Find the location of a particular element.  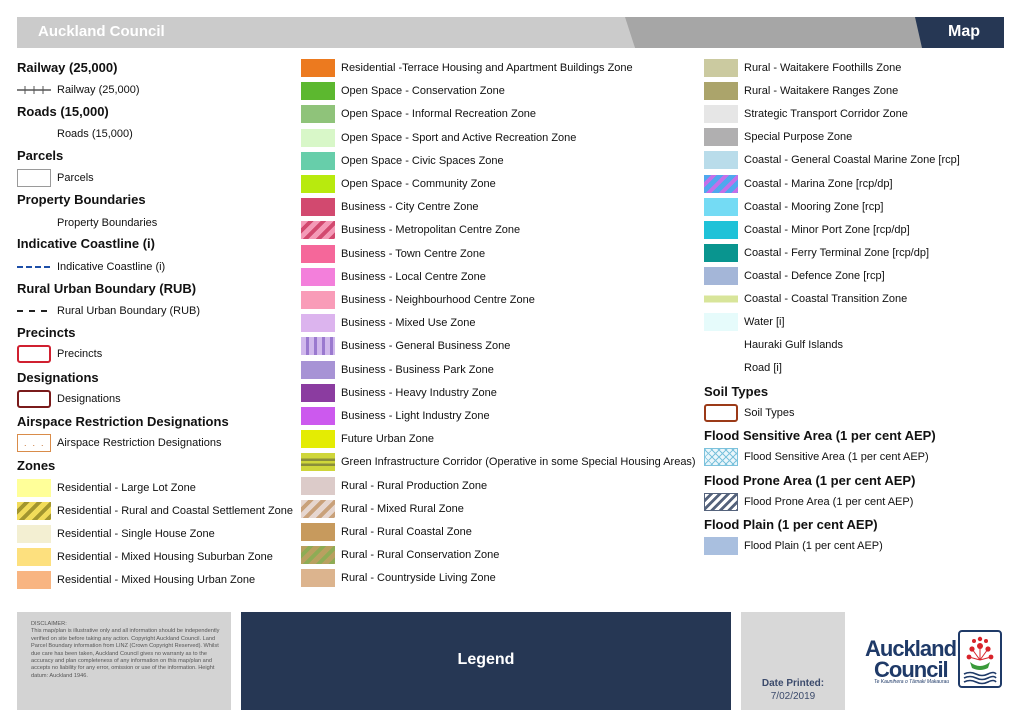

zone-swatch-residential-large-lot-zone is located at coordinates (34, 488).